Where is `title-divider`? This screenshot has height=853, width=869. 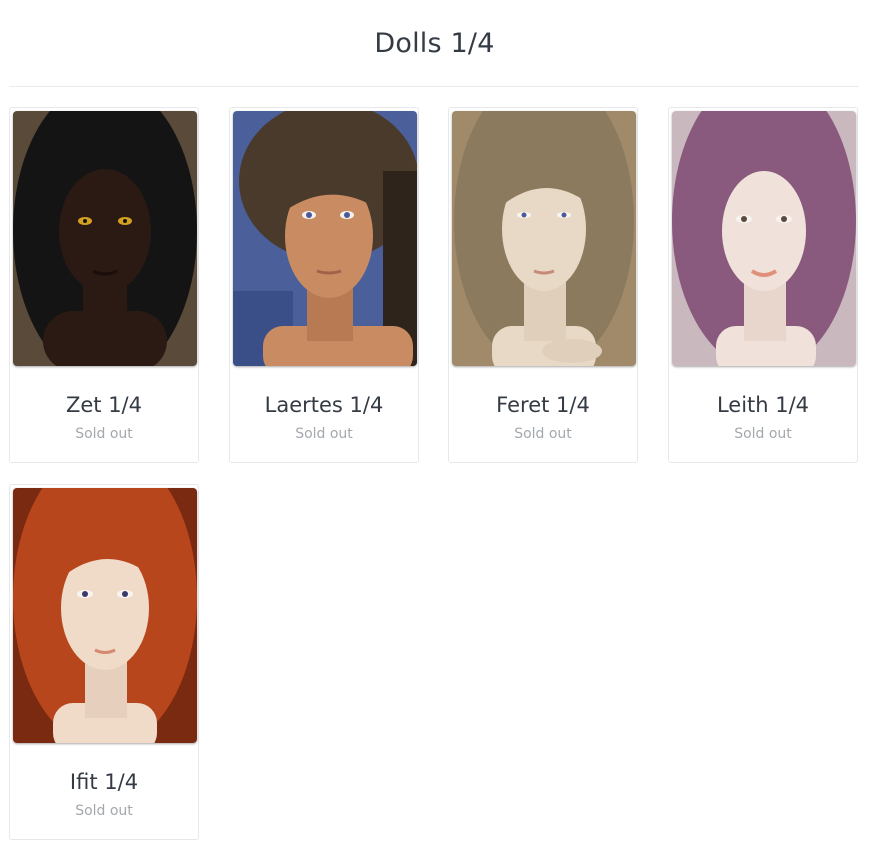
title-divider is located at coordinates (434, 86).